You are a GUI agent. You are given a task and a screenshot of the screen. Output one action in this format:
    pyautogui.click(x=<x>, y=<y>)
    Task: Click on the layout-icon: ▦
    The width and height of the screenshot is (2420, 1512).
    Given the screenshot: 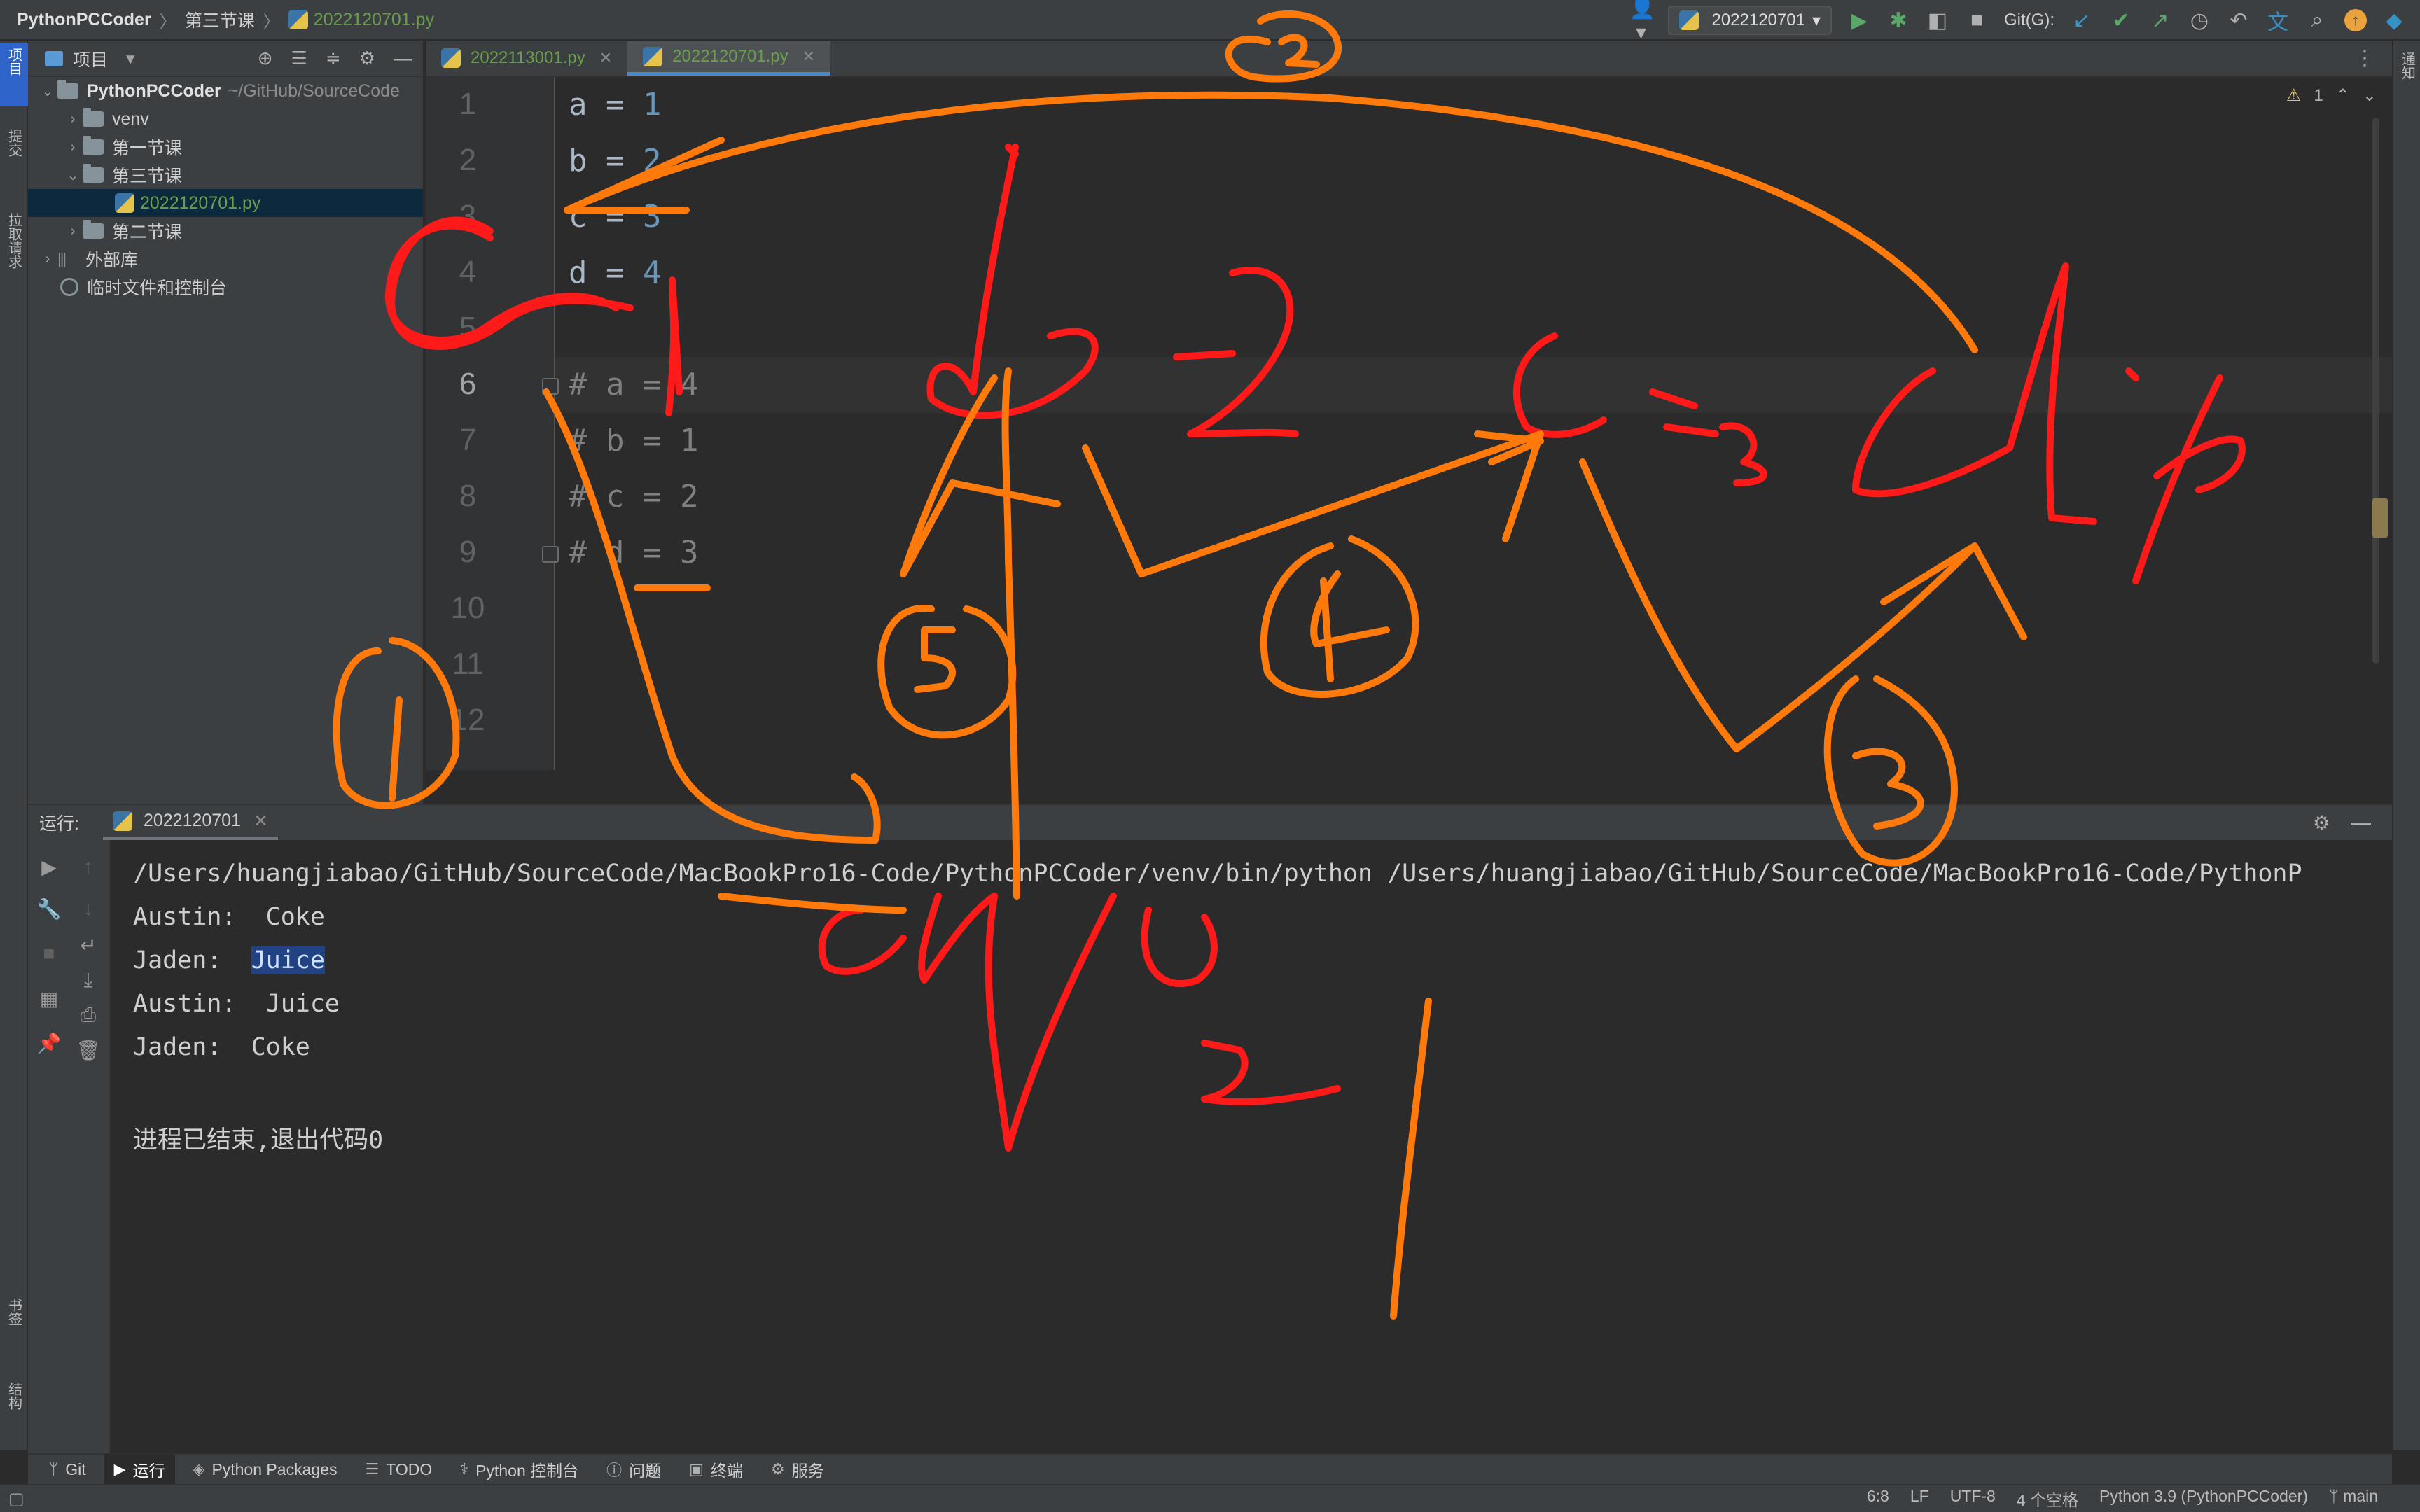 What is the action you would take?
    pyautogui.click(x=49, y=998)
    